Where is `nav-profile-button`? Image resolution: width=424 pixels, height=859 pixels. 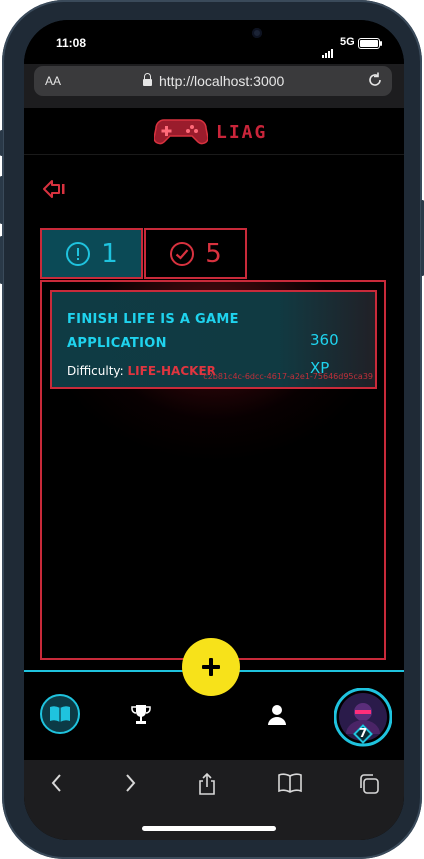 nav-profile-button is located at coordinates (277, 717).